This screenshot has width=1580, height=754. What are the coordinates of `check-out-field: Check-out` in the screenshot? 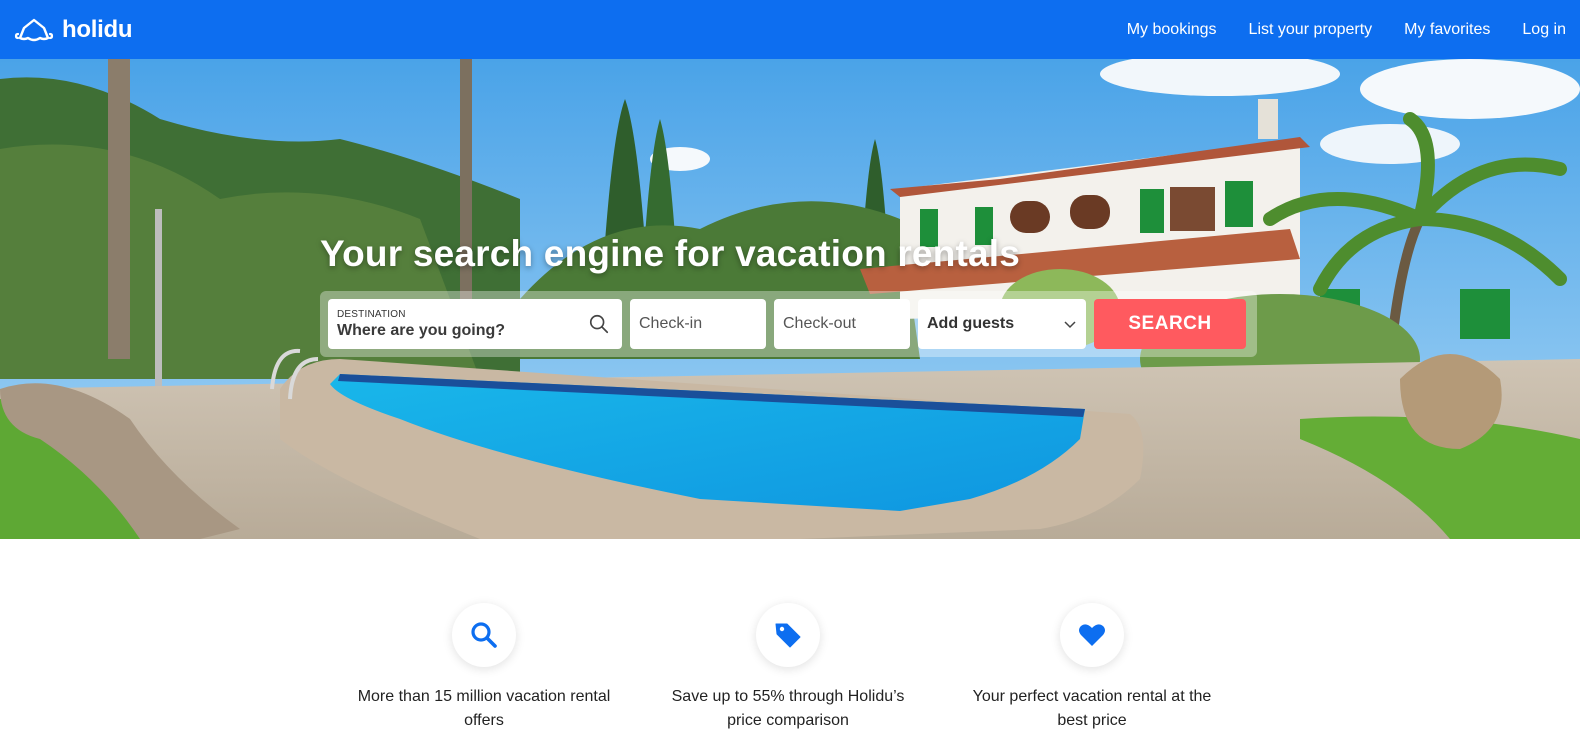 It's located at (842, 324).